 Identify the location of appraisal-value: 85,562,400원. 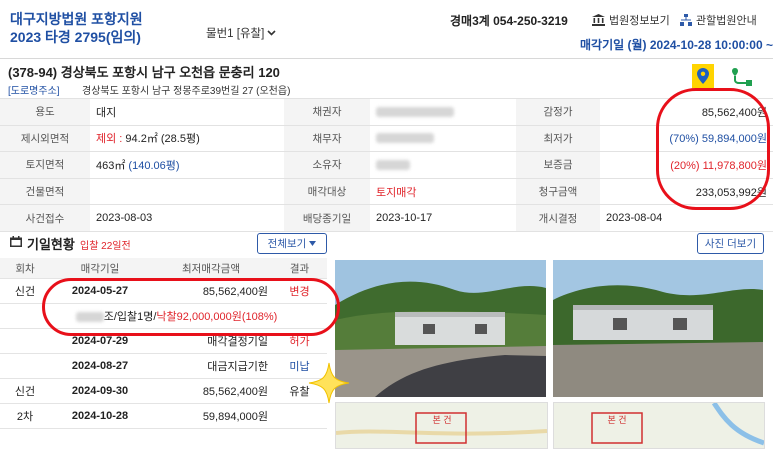
(686, 112).